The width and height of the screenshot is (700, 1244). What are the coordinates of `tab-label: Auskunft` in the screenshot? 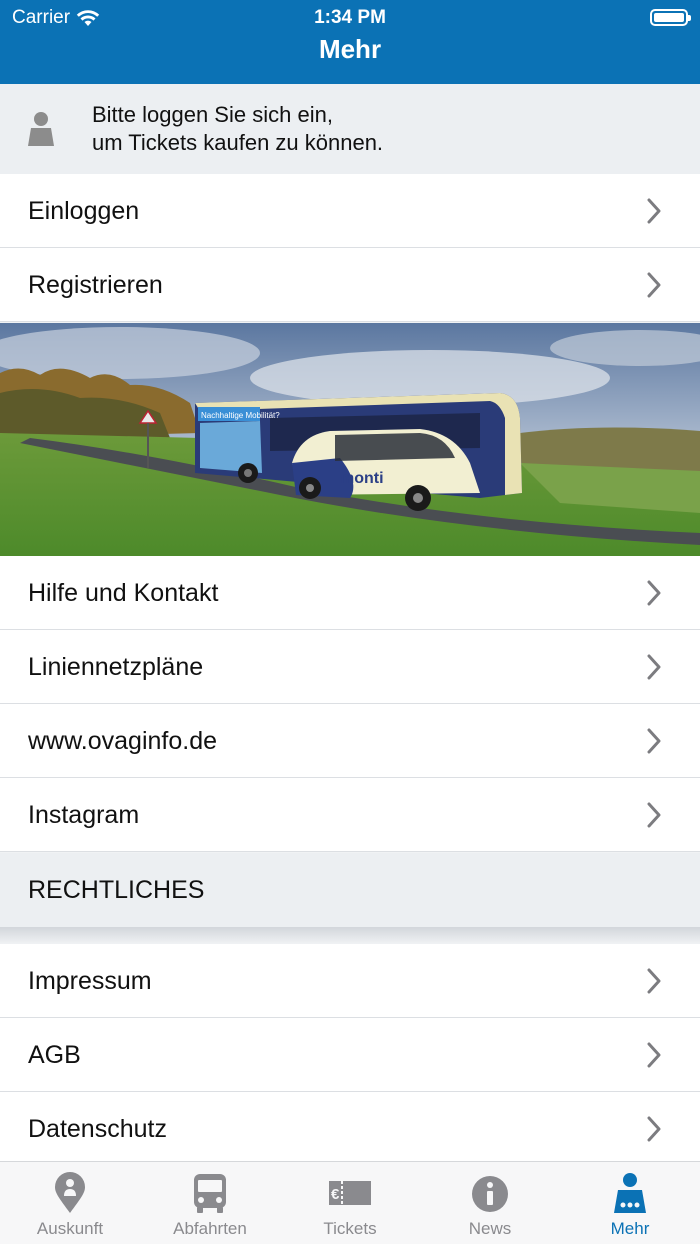 It's located at (70, 1228).